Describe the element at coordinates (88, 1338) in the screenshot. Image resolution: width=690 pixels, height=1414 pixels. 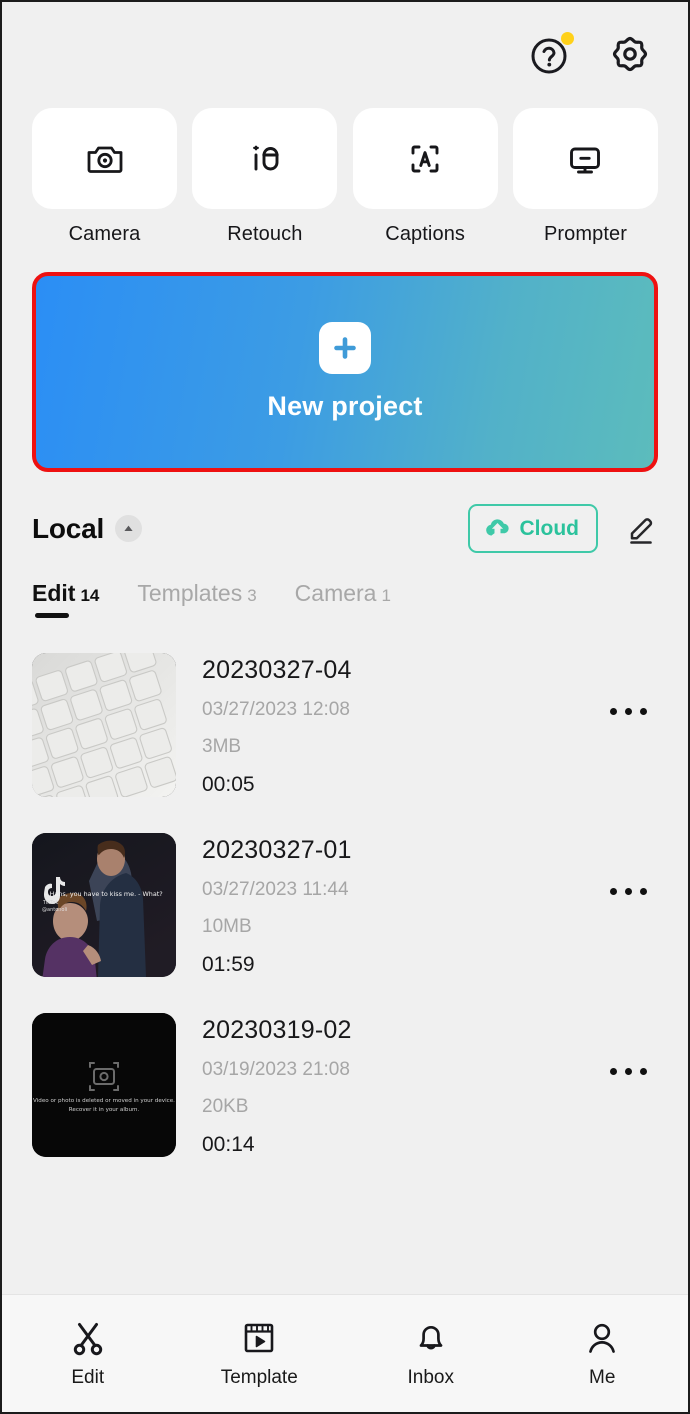
I see `scissors-icon` at that location.